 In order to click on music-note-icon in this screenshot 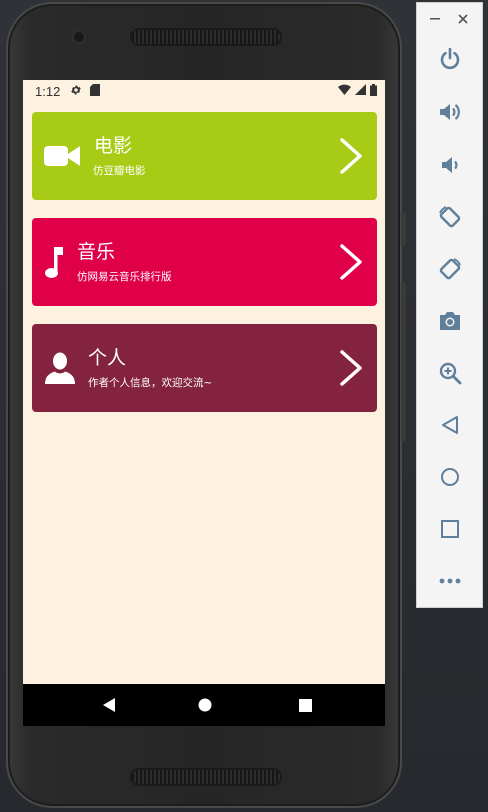, I will do `click(54, 262)`.